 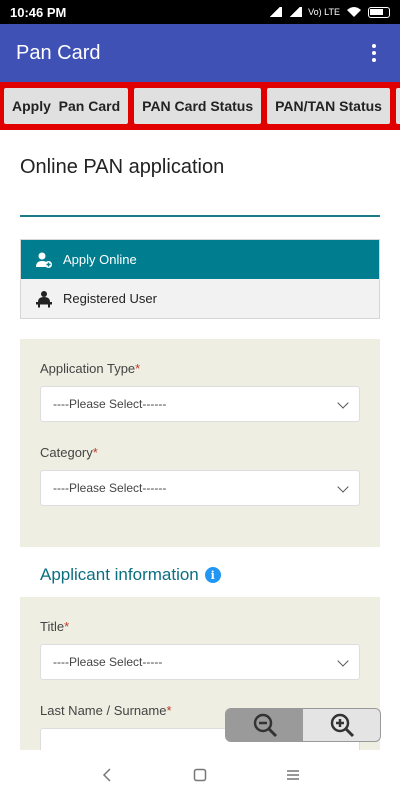 I want to click on title-select: ----Please Select-----, so click(x=200, y=662).